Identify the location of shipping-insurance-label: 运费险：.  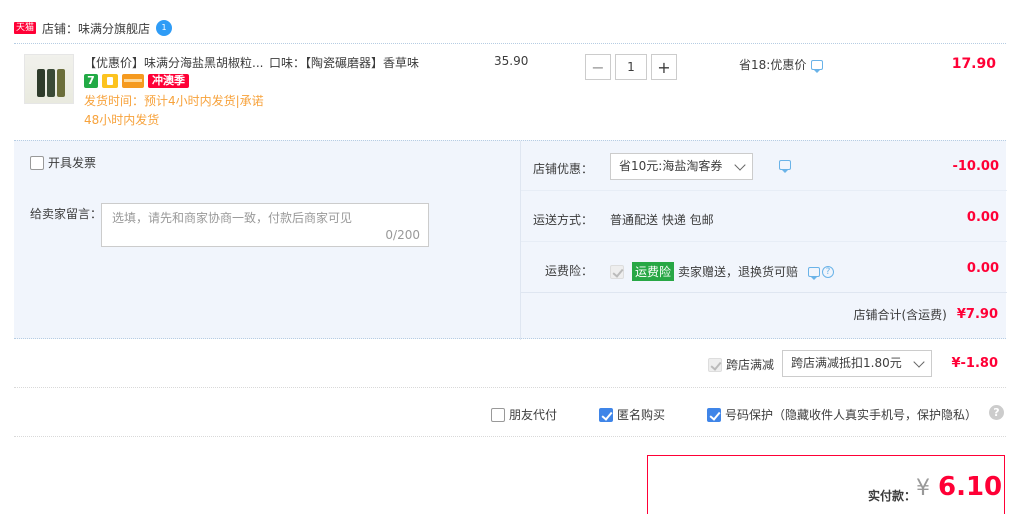
(568, 271).